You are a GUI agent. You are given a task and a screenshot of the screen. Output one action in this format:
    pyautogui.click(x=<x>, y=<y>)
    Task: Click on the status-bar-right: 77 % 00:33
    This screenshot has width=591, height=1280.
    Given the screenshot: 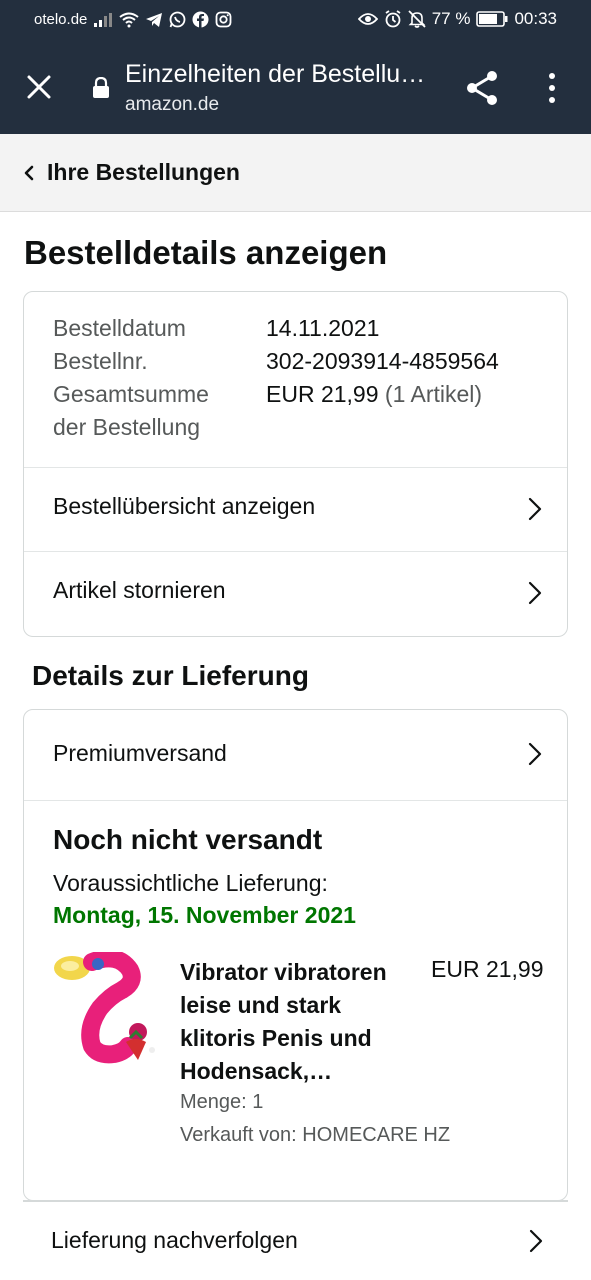 What is the action you would take?
    pyautogui.click(x=457, y=19)
    